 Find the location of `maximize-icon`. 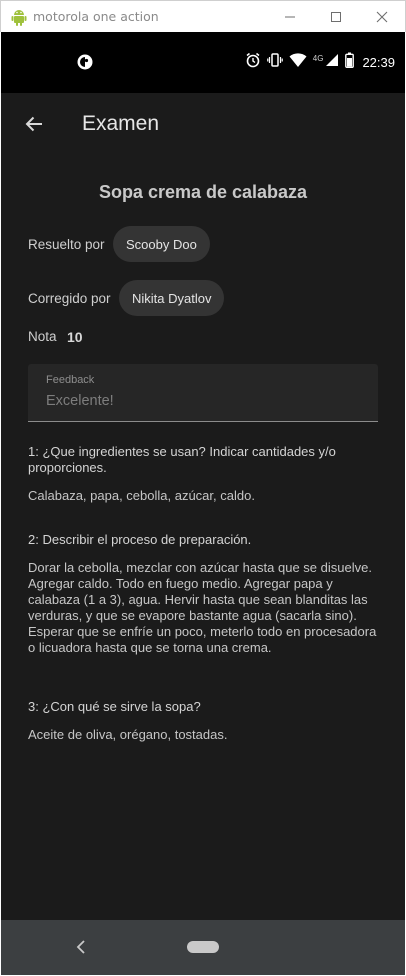

maximize-icon is located at coordinates (336, 17).